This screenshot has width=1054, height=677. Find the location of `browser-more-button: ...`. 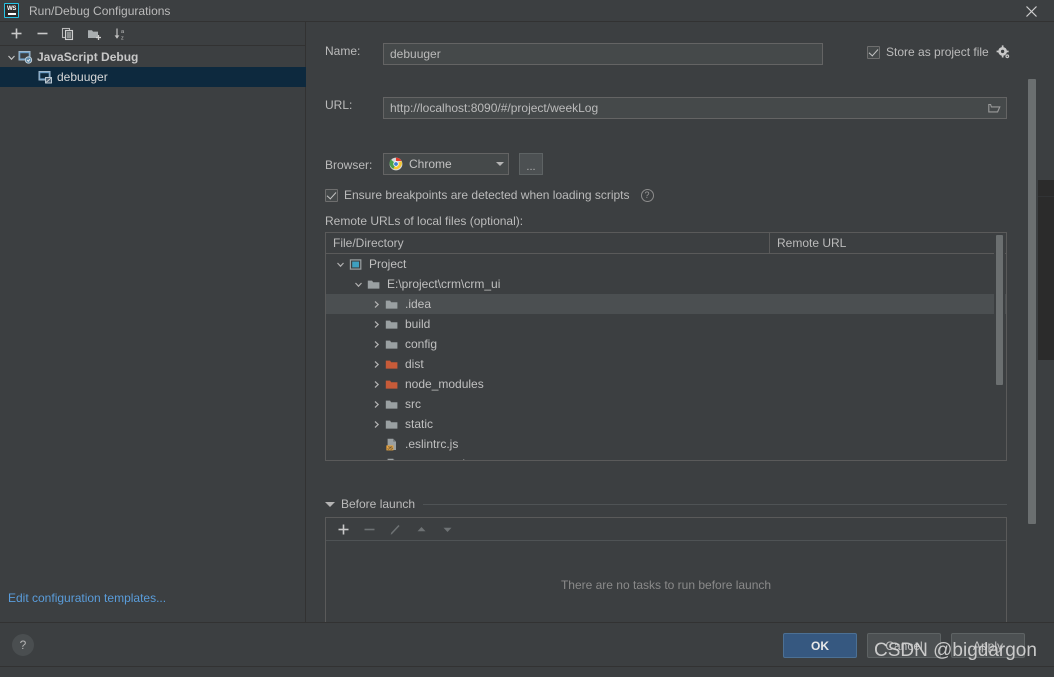

browser-more-button: ... is located at coordinates (531, 164).